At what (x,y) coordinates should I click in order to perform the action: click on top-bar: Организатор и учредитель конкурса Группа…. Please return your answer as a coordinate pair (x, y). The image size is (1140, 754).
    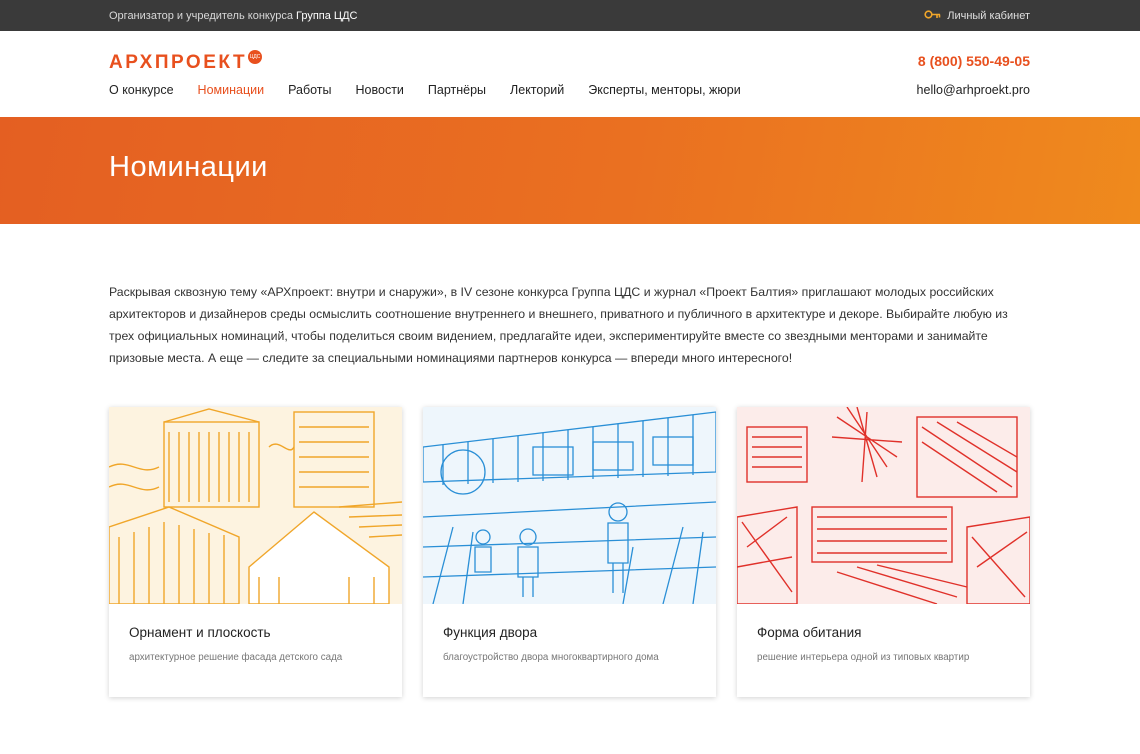
    Looking at the image, I should click on (570, 15).